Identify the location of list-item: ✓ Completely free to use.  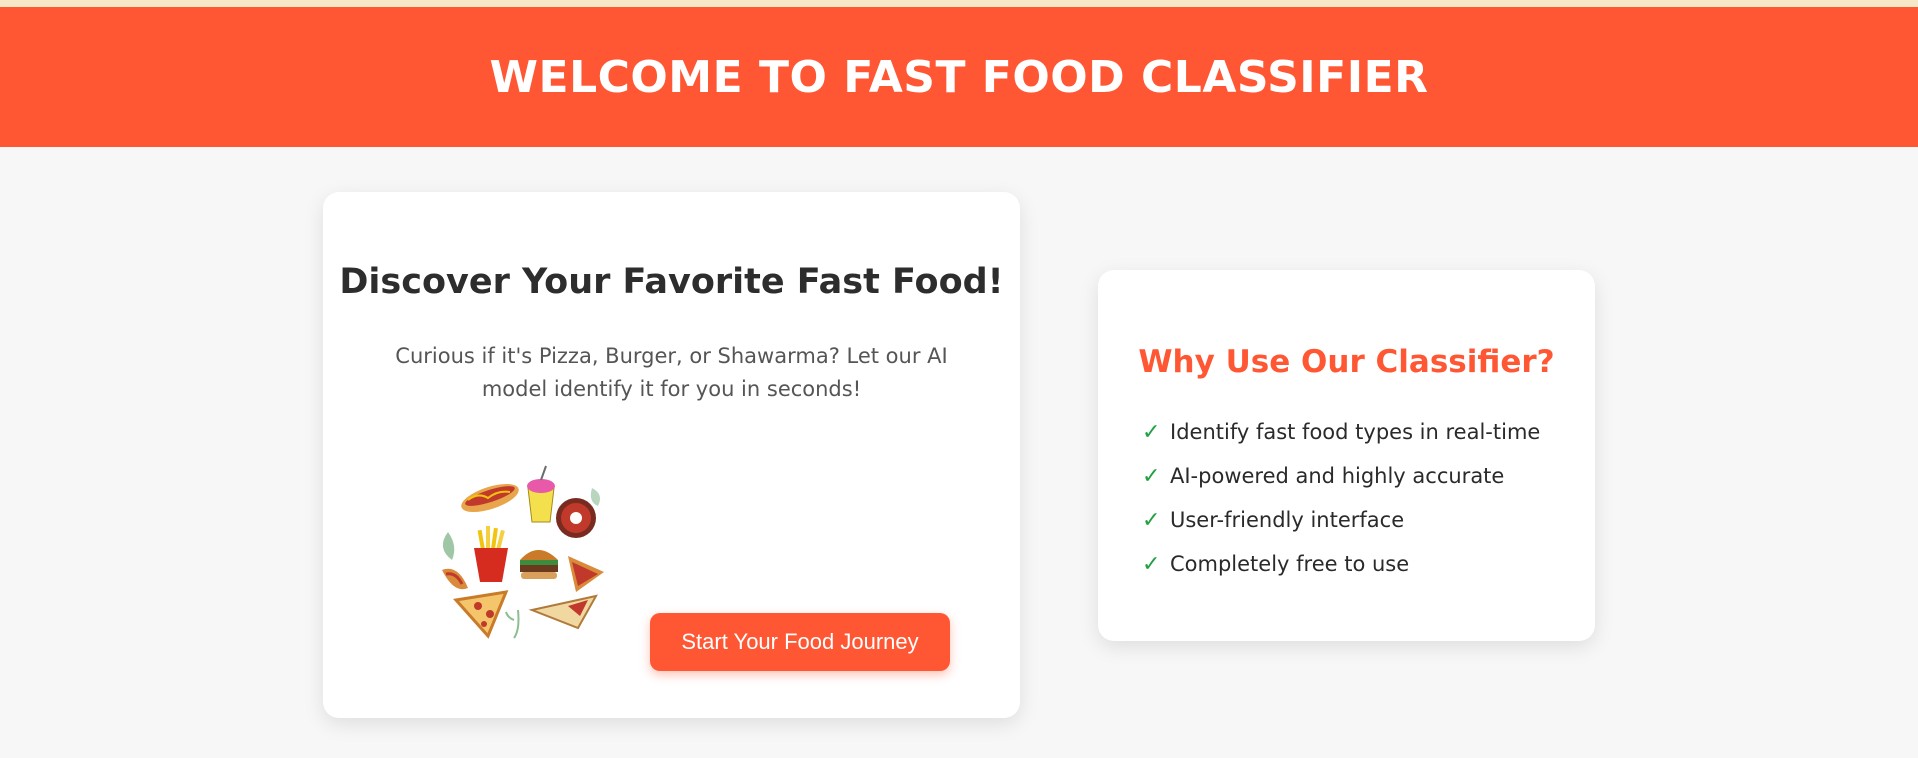
(1341, 564).